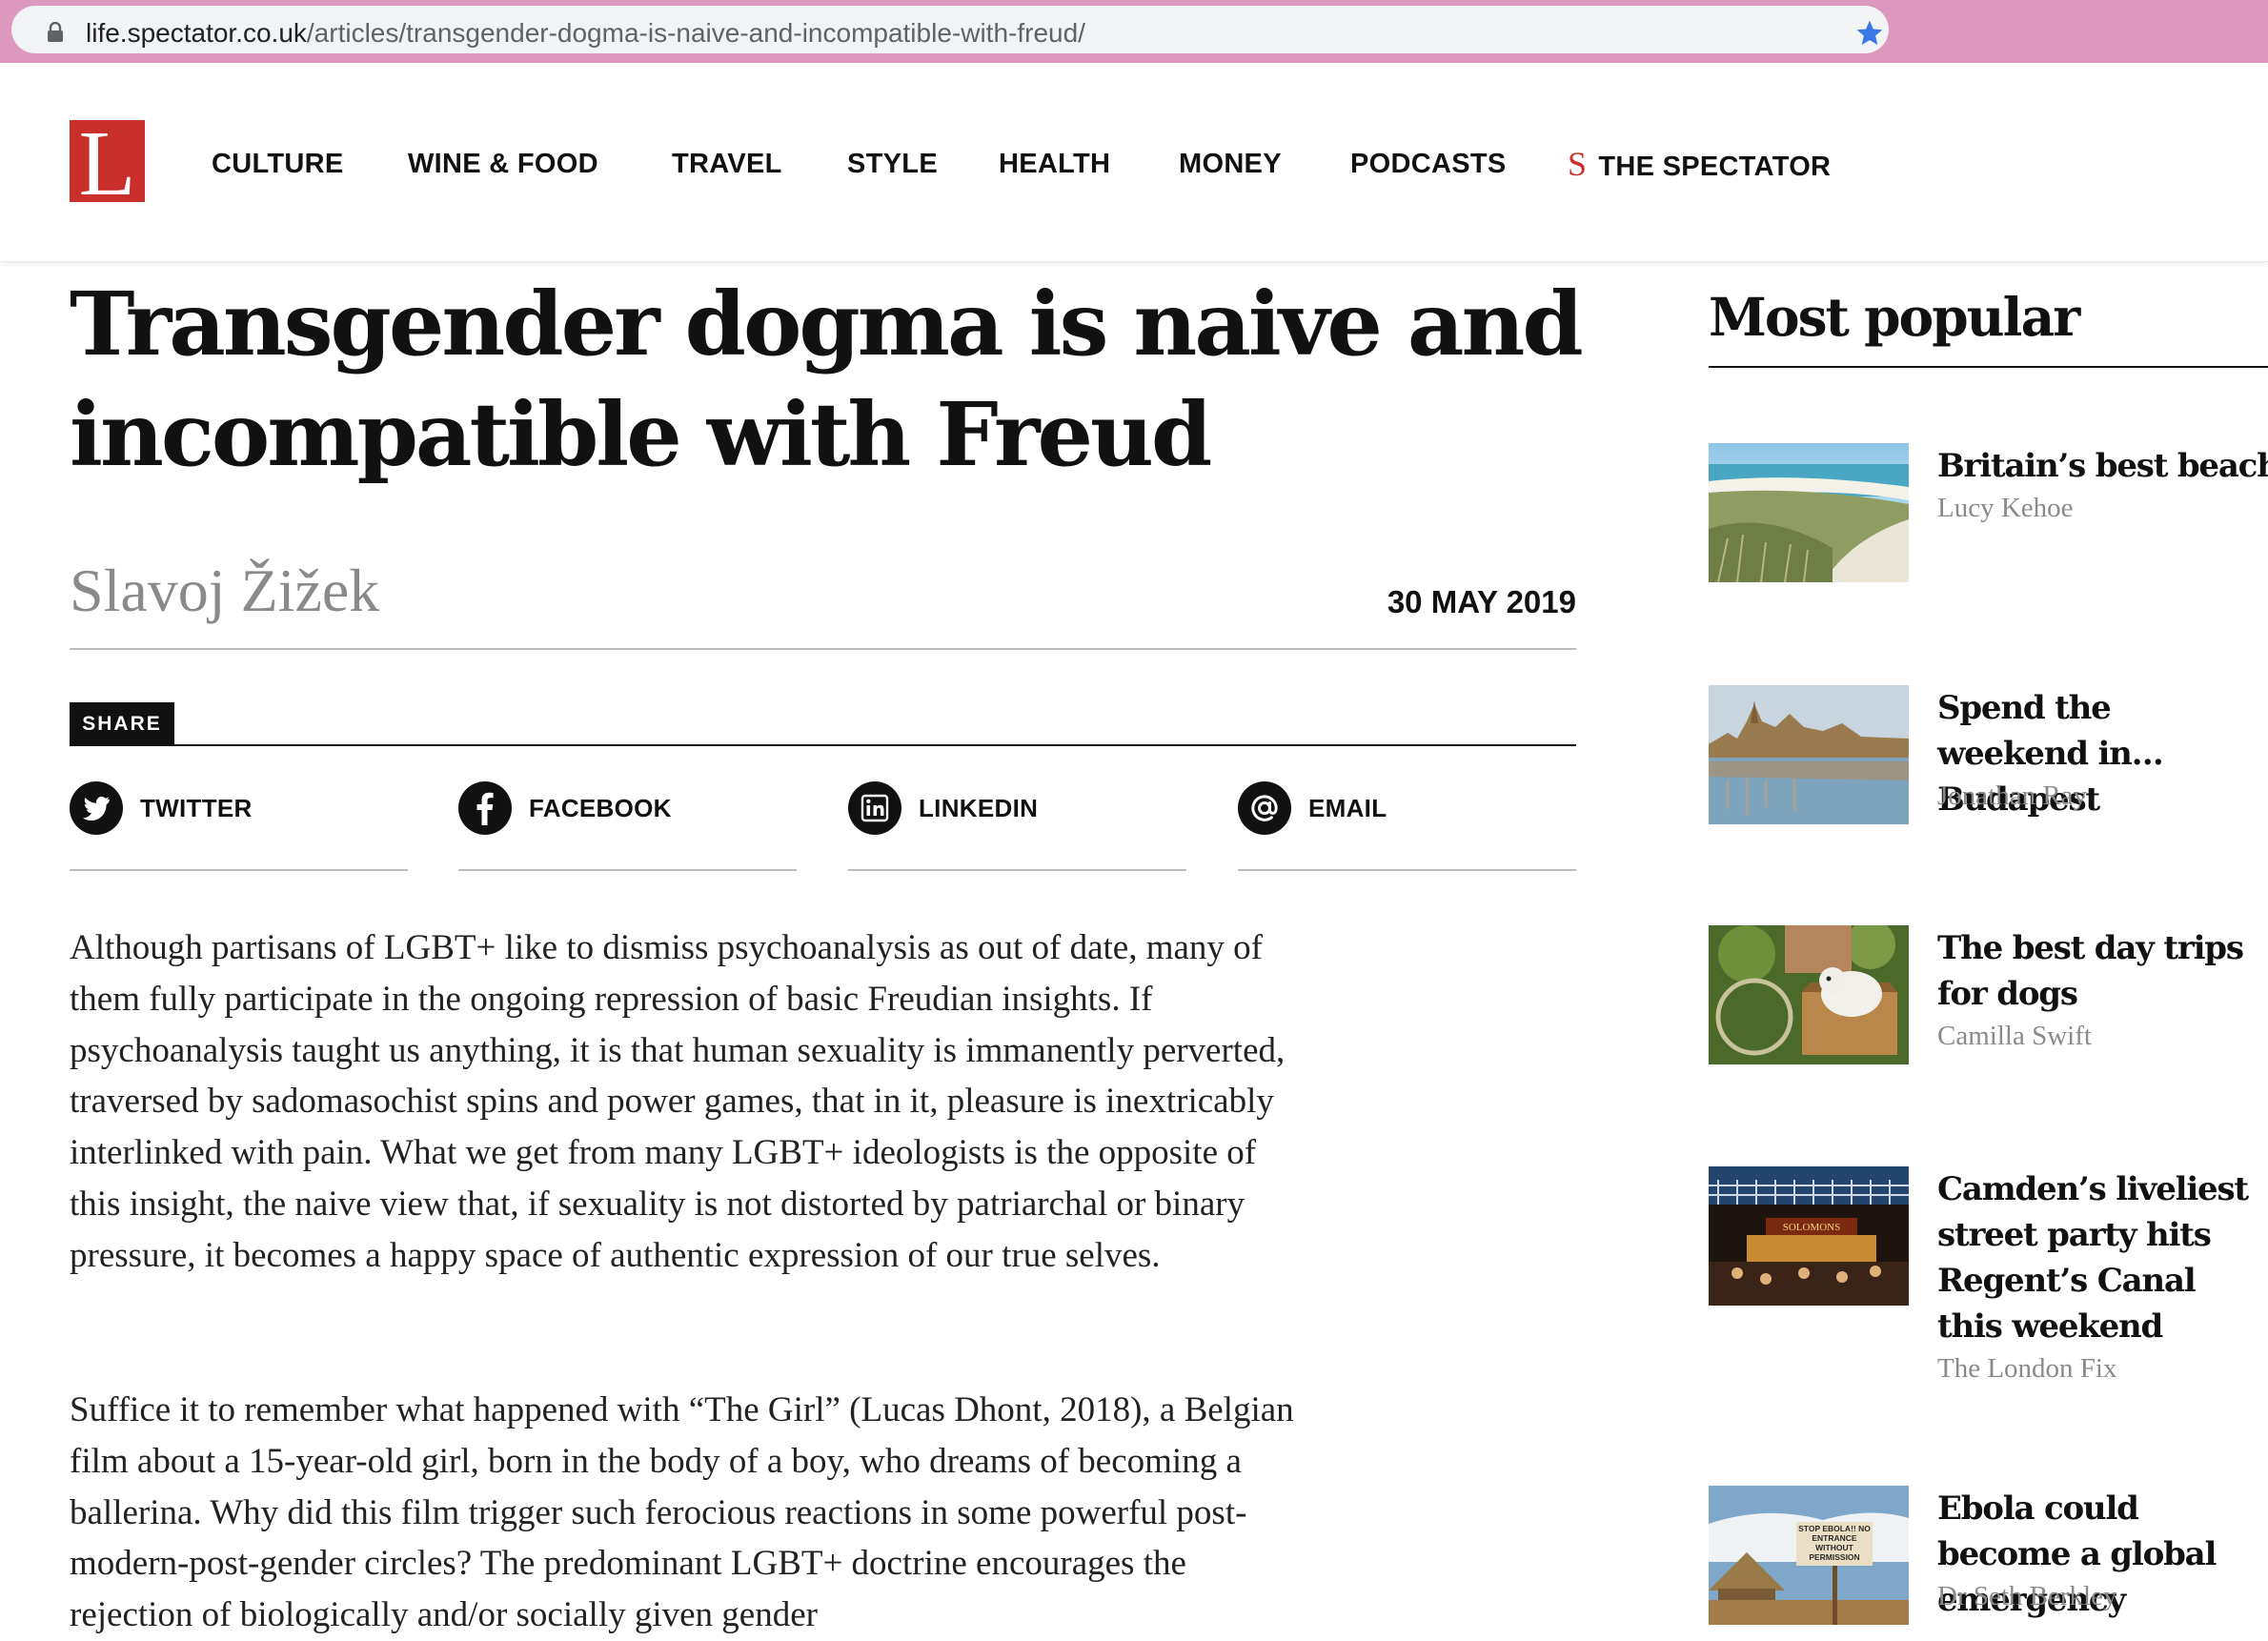 This screenshot has width=2268, height=1641. Describe the element at coordinates (2027, 1596) in the screenshot. I see `popular-item-author: Dr Seth Berkley` at that location.